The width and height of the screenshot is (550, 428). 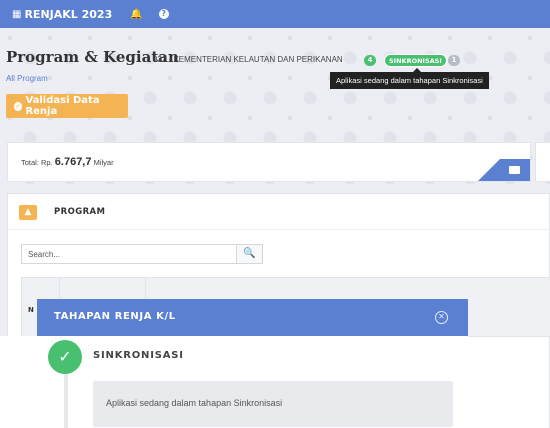 I want to click on check-icon: ✓, so click(x=65, y=357).